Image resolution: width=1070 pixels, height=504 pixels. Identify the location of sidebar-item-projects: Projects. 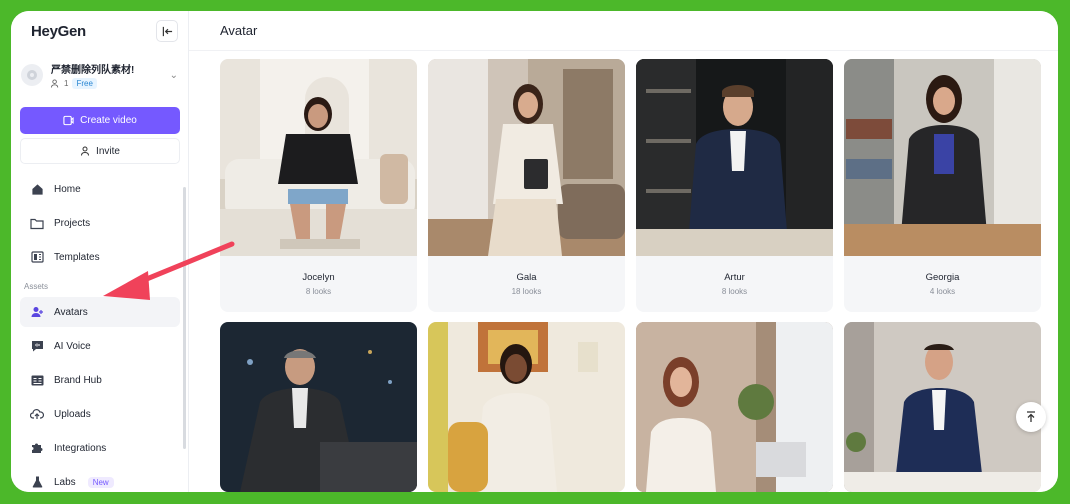
(100, 223).